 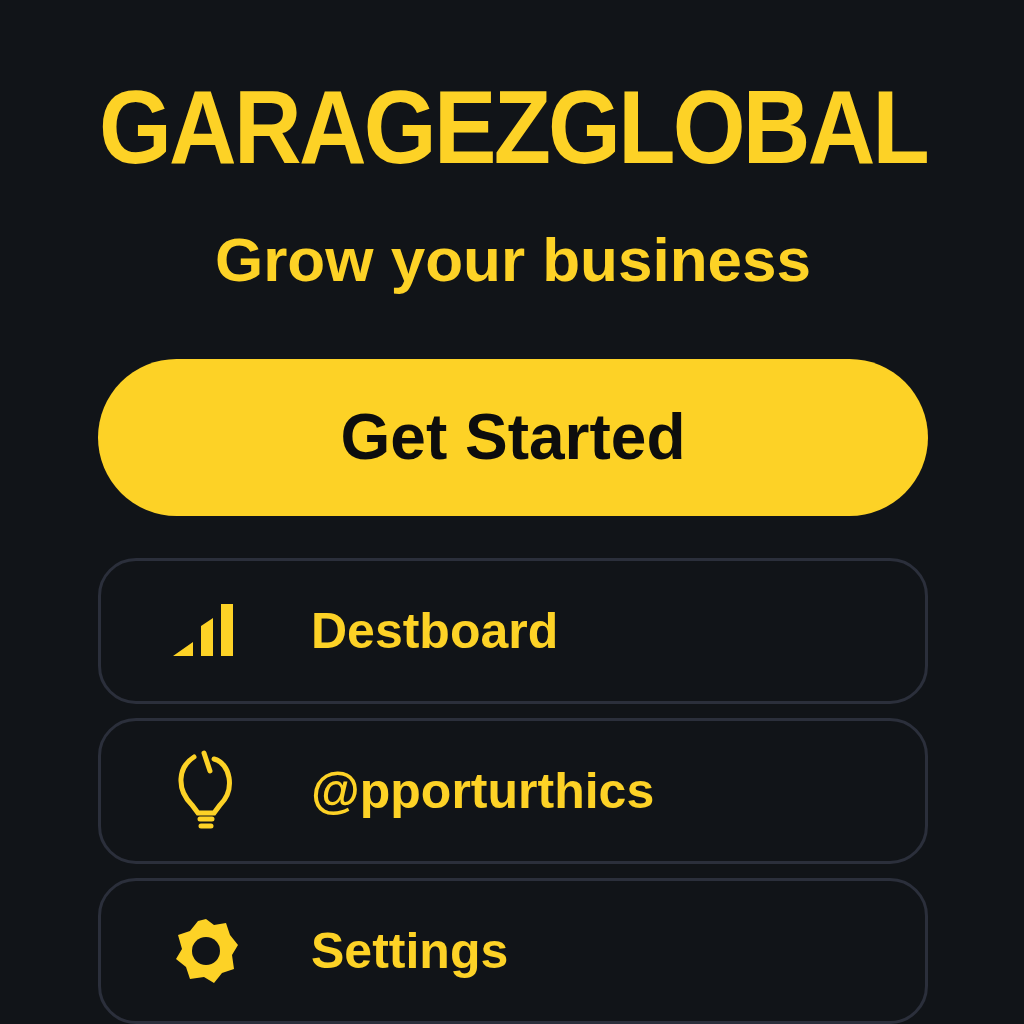 I want to click on menu-label: Destboard, so click(x=435, y=631).